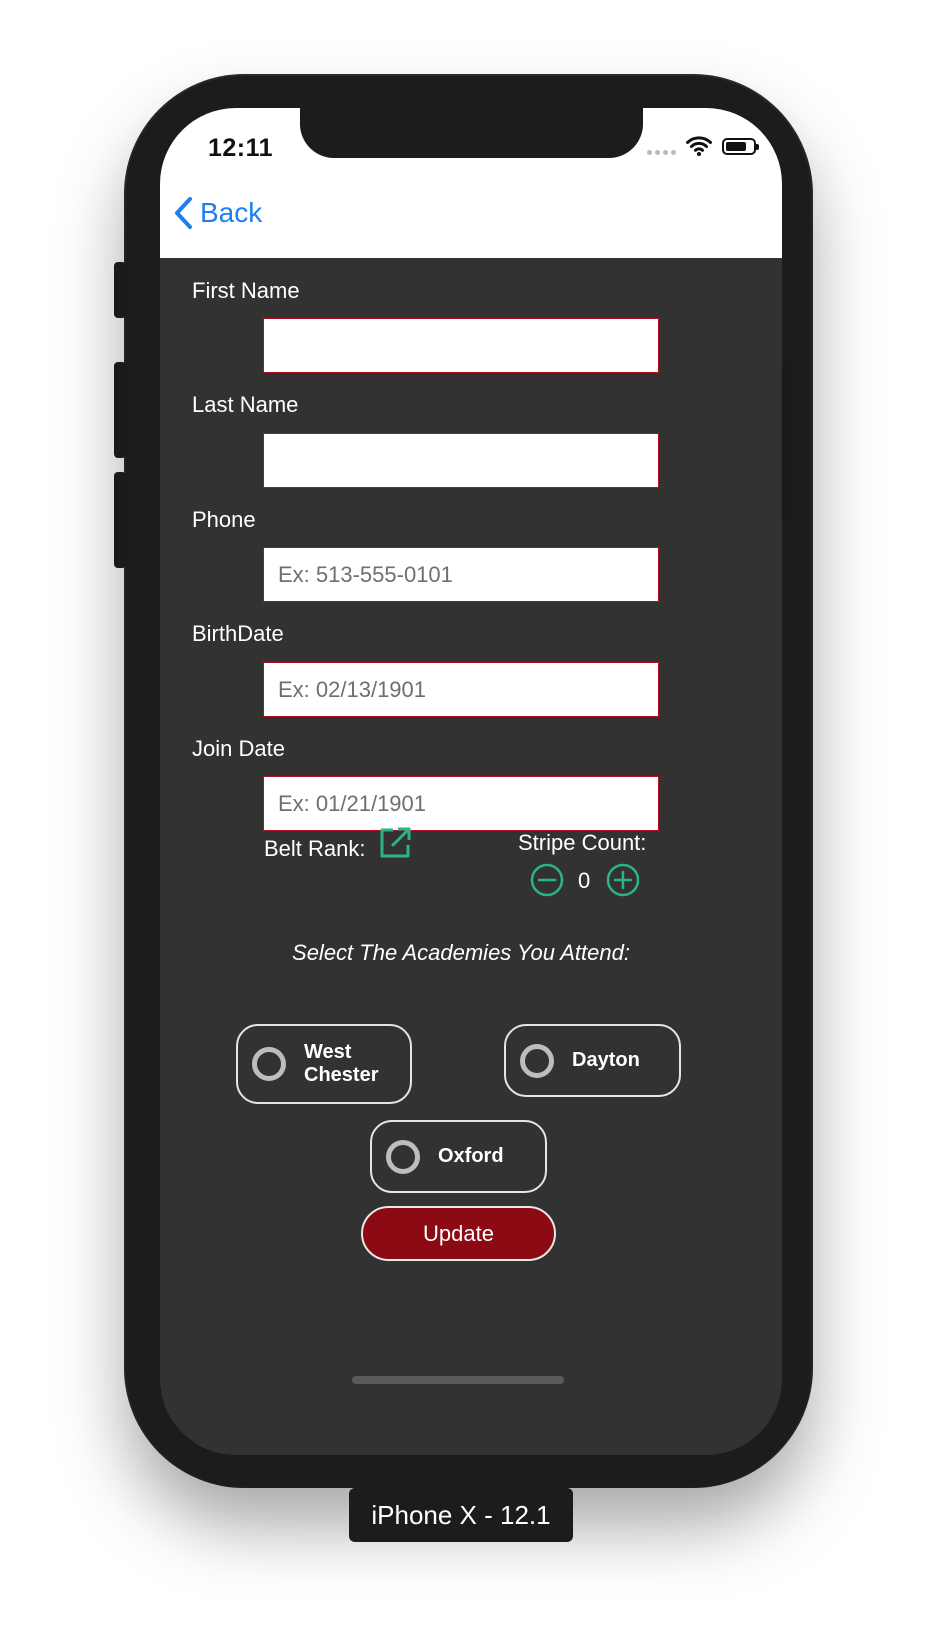  I want to click on academy-west-chester-line1: West, so click(328, 1052).